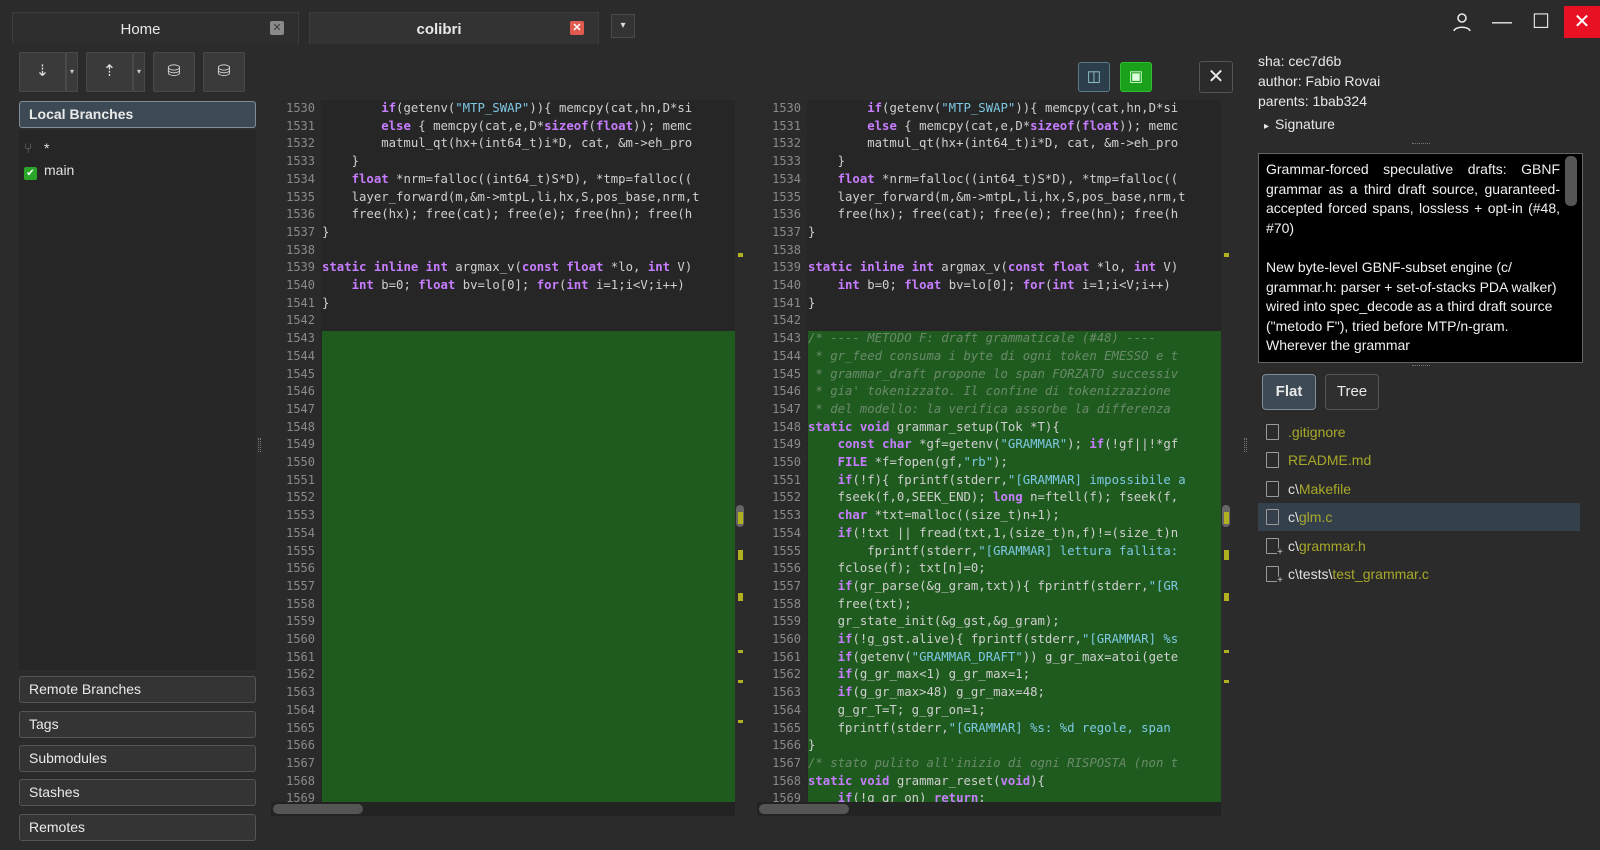 Image resolution: width=1600 pixels, height=850 pixels. Describe the element at coordinates (137, 758) in the screenshot. I see `submodules-header: Submodules` at that location.